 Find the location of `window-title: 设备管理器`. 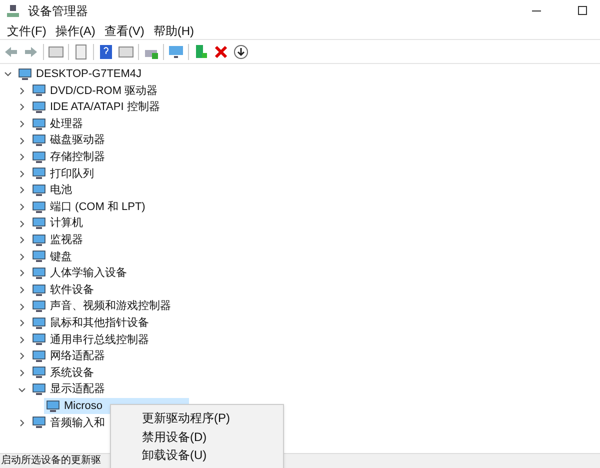

window-title: 设备管理器 is located at coordinates (58, 11).